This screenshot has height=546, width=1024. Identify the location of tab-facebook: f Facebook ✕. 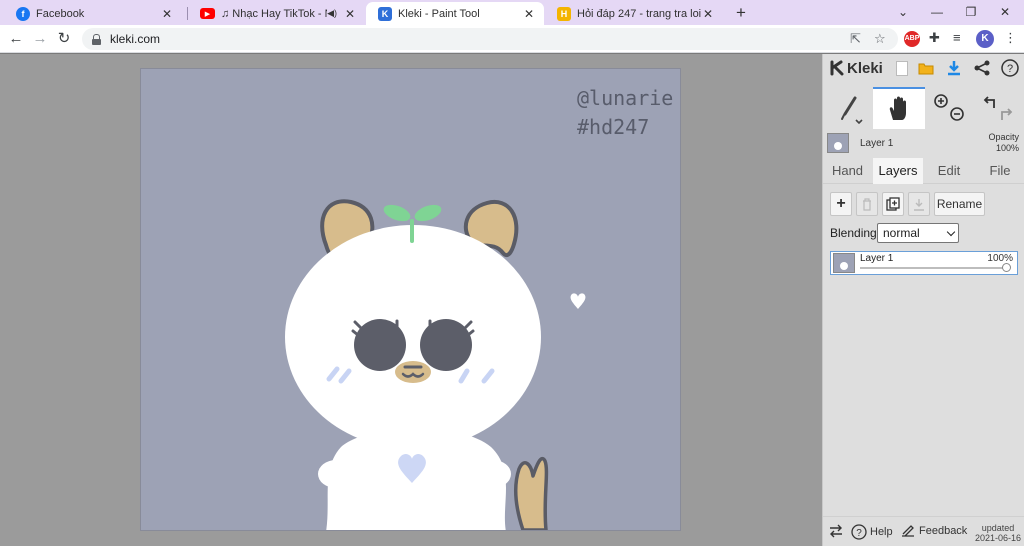
(93, 13).